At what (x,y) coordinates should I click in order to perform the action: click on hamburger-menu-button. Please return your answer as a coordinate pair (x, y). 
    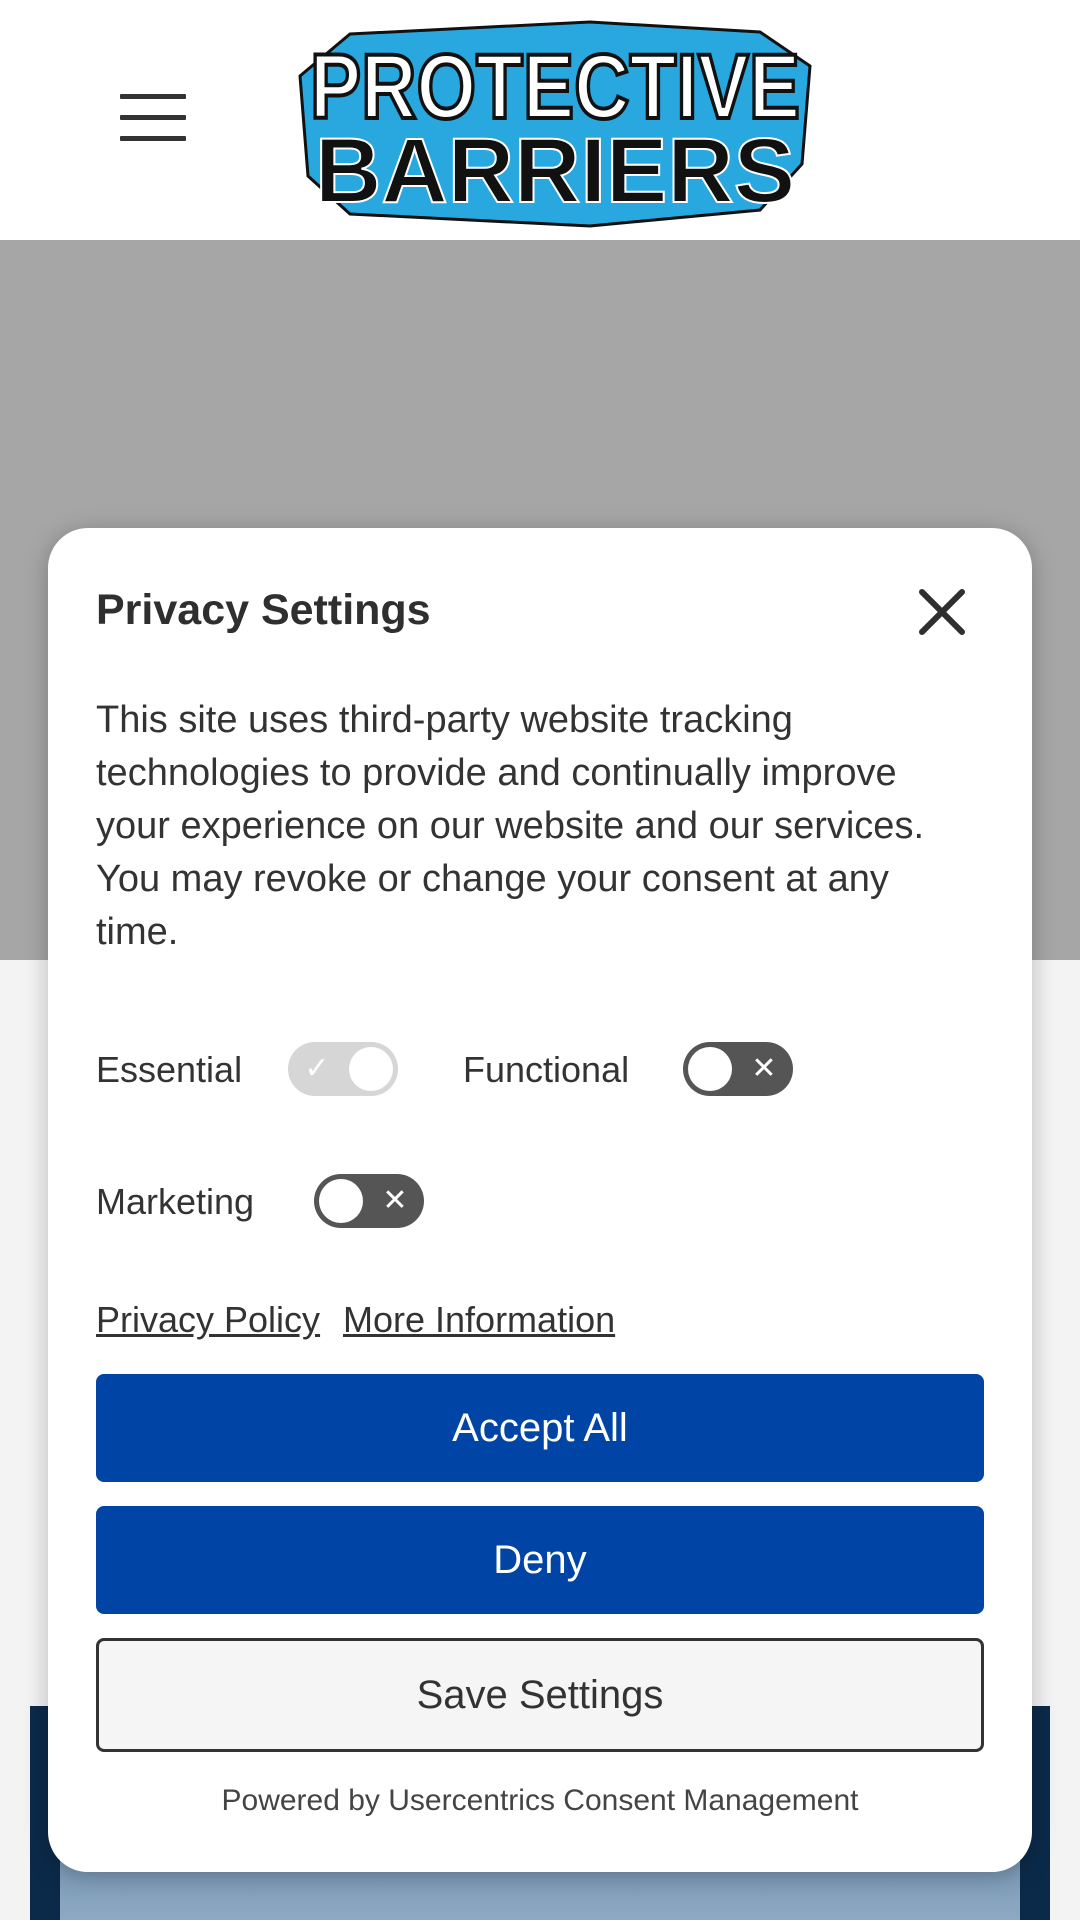
    Looking at the image, I should click on (148, 118).